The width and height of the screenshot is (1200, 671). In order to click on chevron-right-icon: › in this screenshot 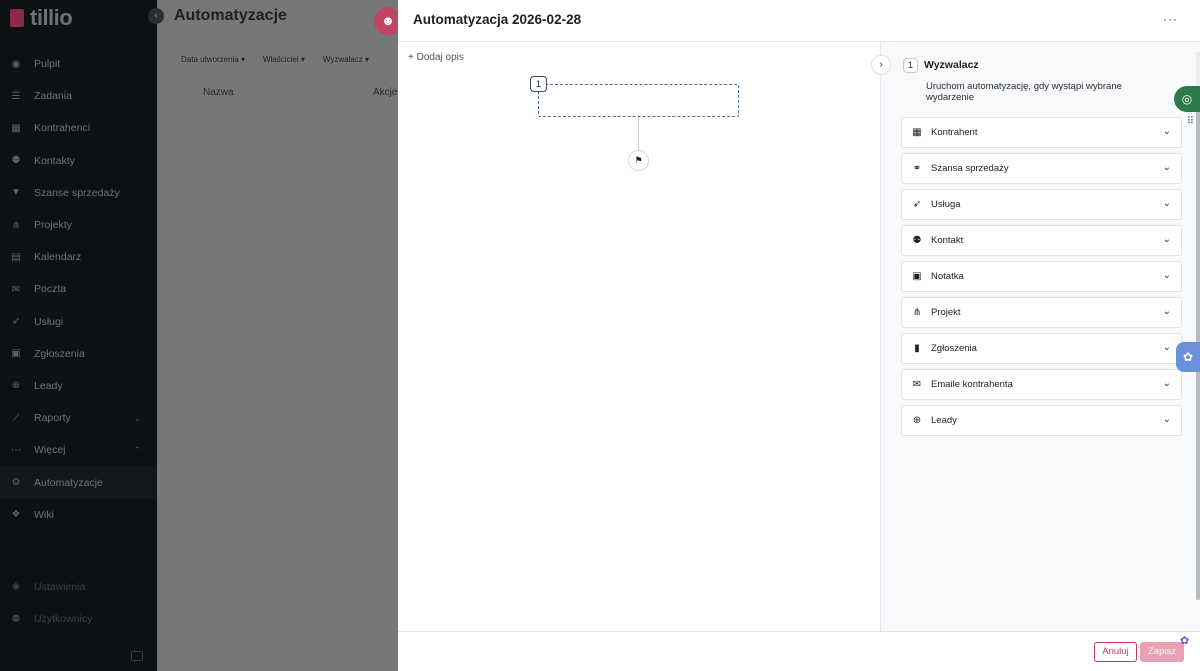, I will do `click(881, 64)`.